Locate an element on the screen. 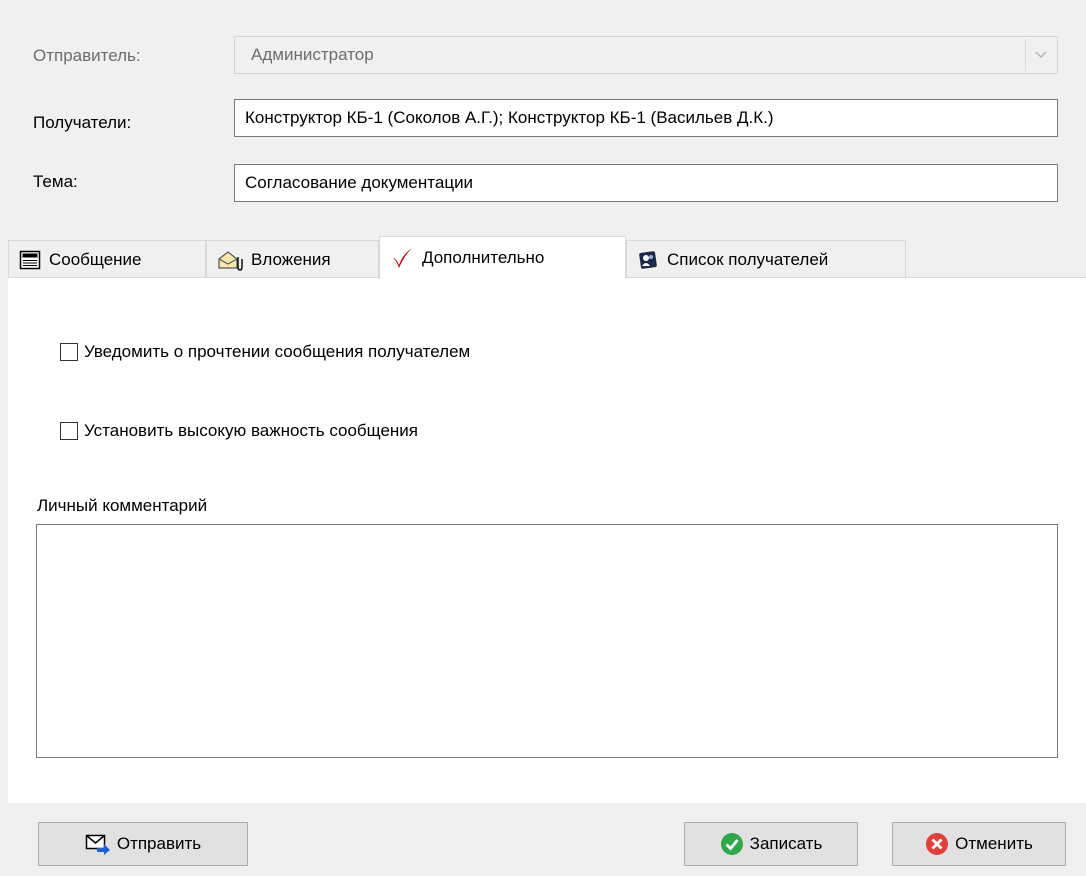 The image size is (1086, 876). subject-field: Согласование документации is located at coordinates (646, 183).